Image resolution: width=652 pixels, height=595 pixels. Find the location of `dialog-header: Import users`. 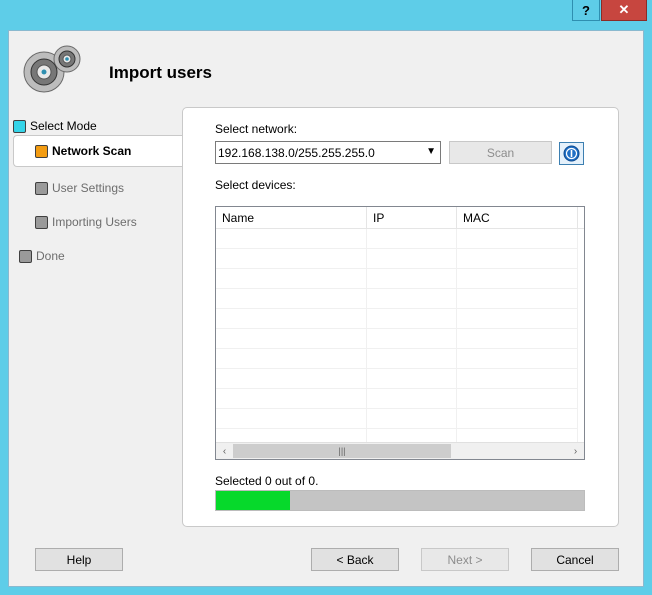

dialog-header: Import users is located at coordinates (326, 64).